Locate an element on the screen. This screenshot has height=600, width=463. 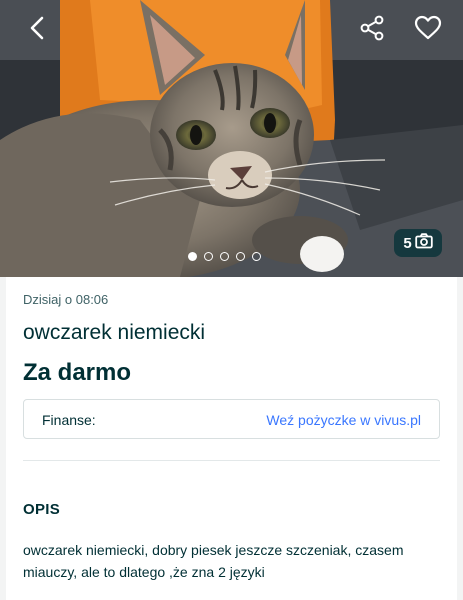
finance-label: Finanse: is located at coordinates (69, 420).